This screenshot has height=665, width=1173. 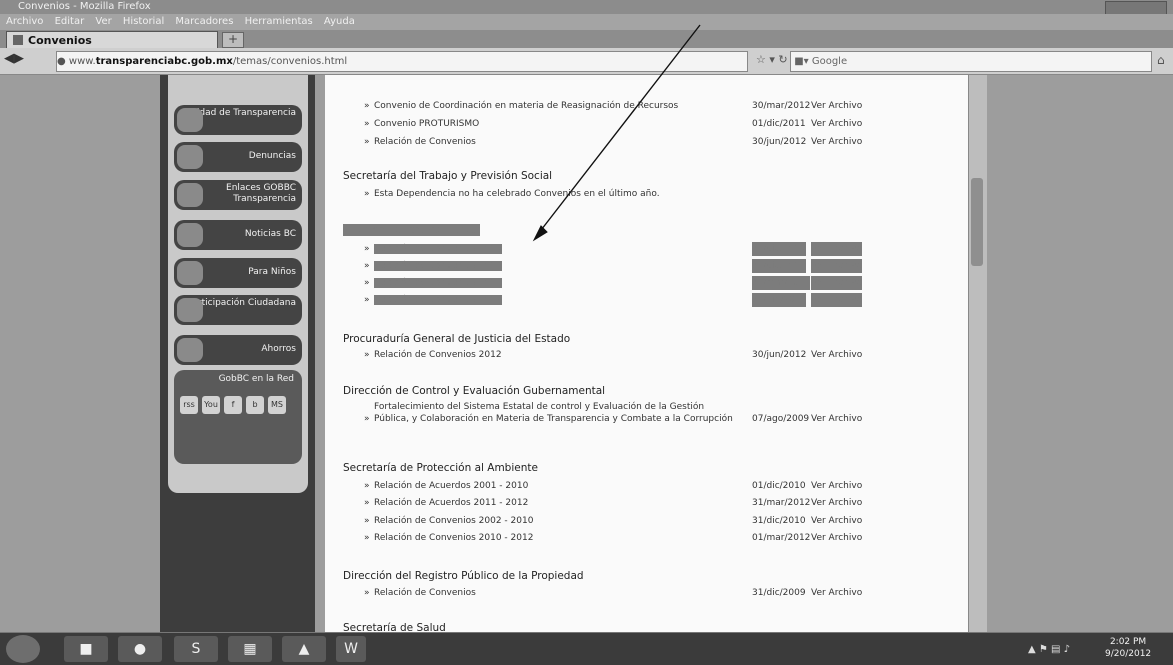 I want to click on clock-date: 9/20/2012, so click(x=1128, y=654).